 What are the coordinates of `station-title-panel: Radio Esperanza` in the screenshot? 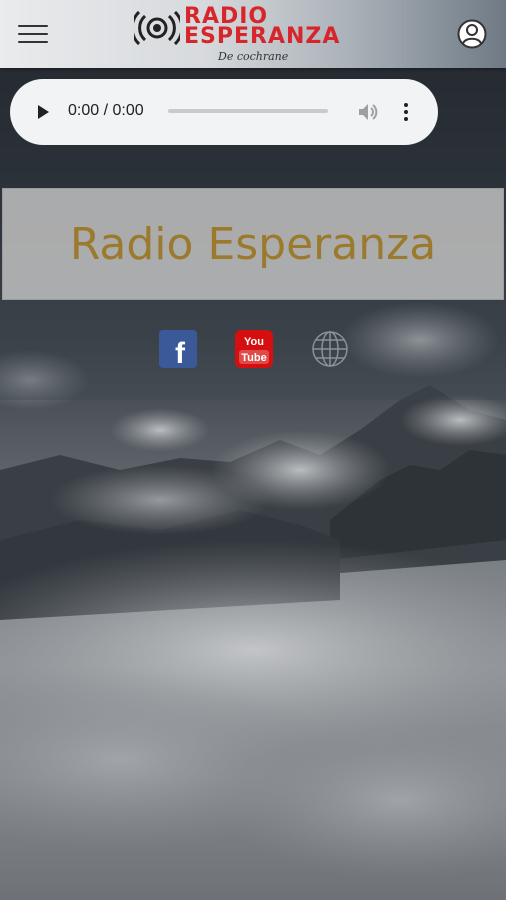 It's located at (253, 244).